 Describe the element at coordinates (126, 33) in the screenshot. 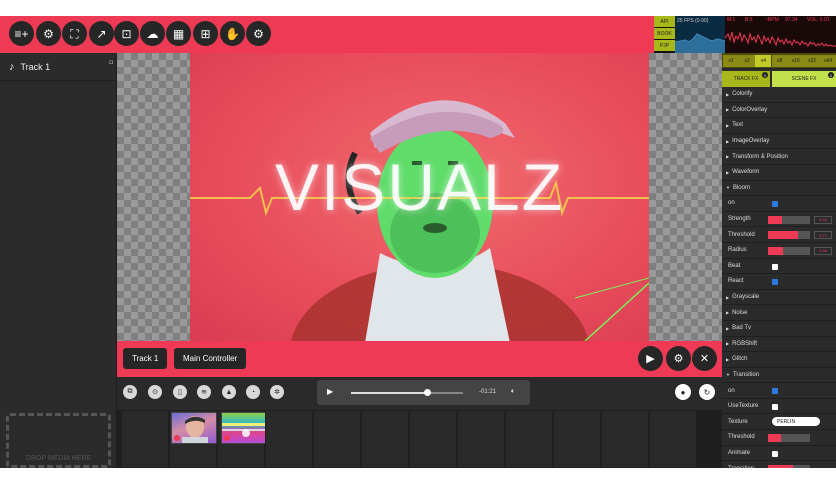

I see `output-window-button: ⊡` at that location.